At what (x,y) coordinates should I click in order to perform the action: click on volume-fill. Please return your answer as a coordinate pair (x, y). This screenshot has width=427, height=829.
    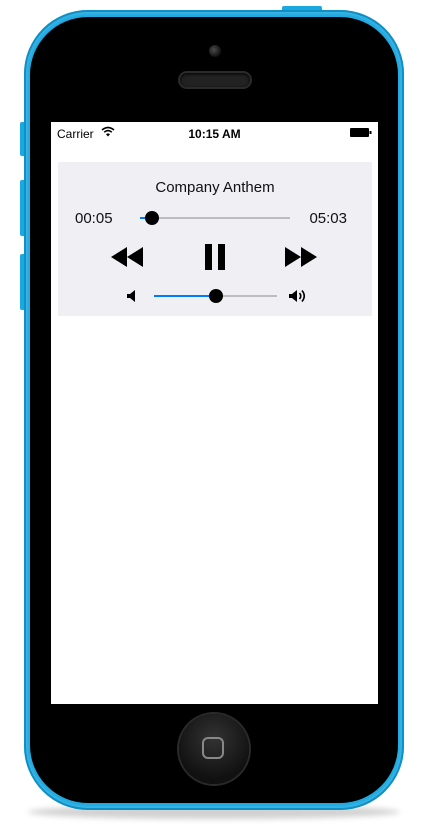
    Looking at the image, I should click on (185, 296).